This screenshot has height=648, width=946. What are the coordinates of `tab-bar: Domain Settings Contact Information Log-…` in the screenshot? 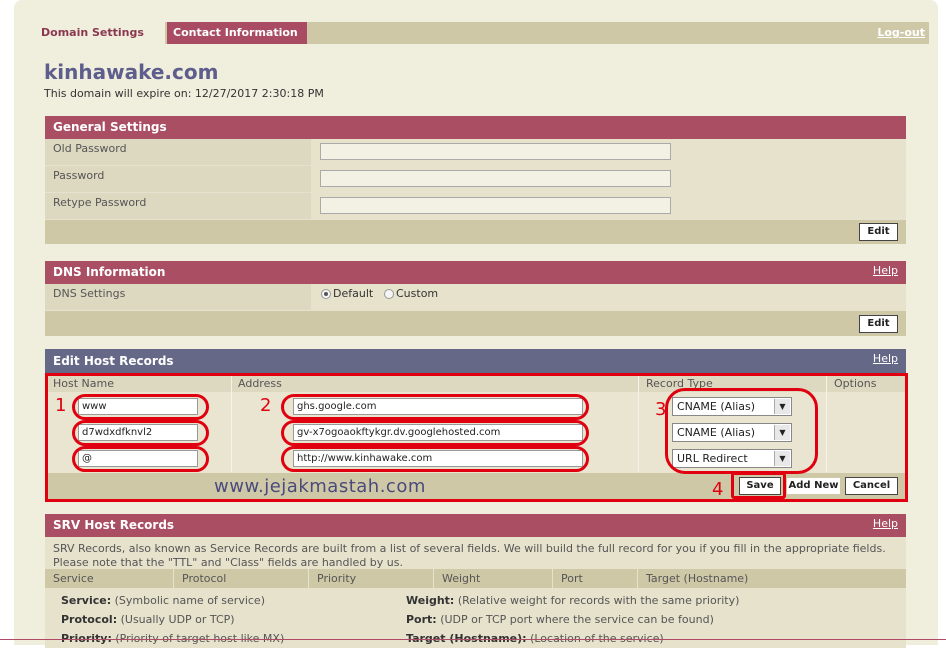 It's located at (482, 33).